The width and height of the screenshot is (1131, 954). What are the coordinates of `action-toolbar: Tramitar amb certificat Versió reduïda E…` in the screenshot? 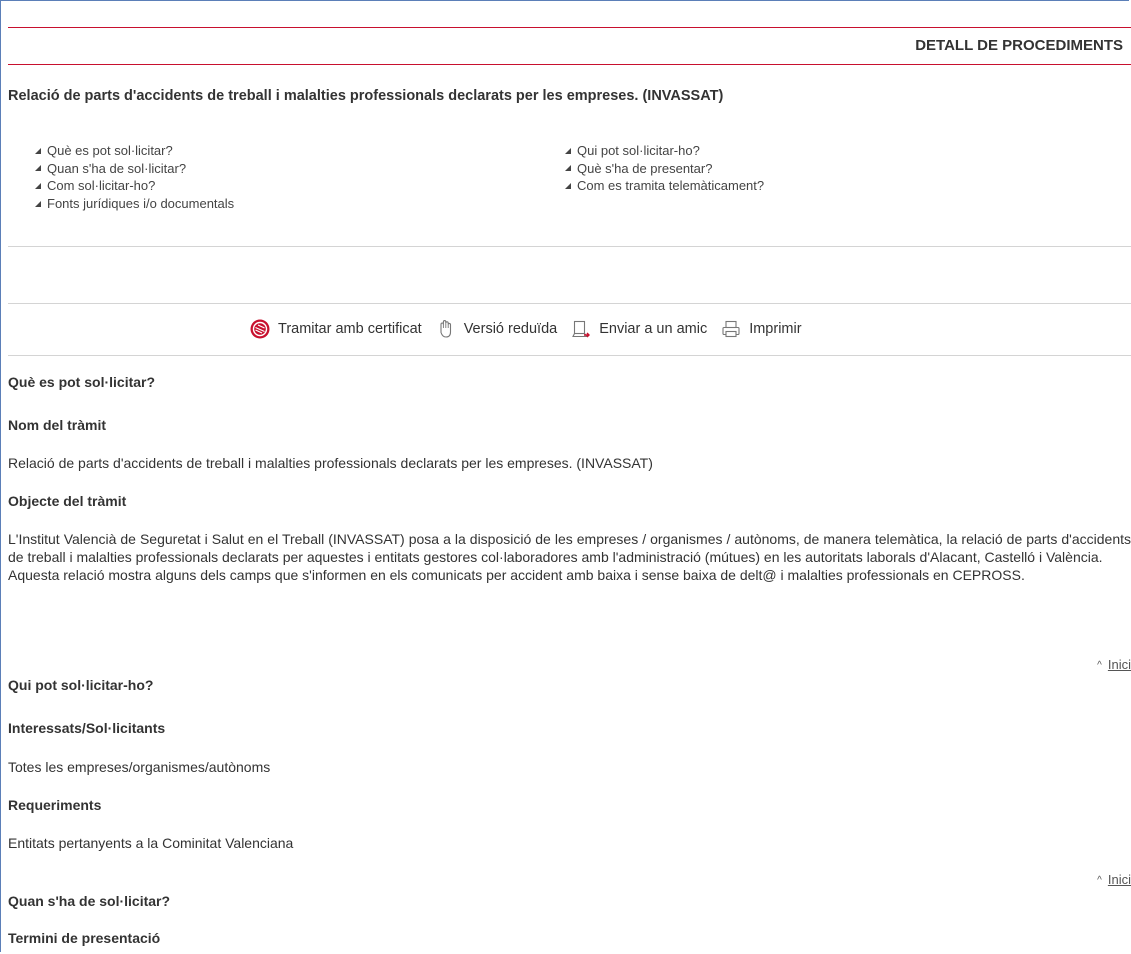 It's located at (600, 329).